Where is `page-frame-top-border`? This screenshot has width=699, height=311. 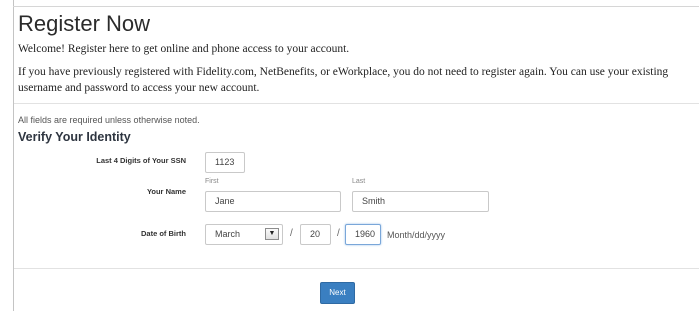 page-frame-top-border is located at coordinates (356, 6).